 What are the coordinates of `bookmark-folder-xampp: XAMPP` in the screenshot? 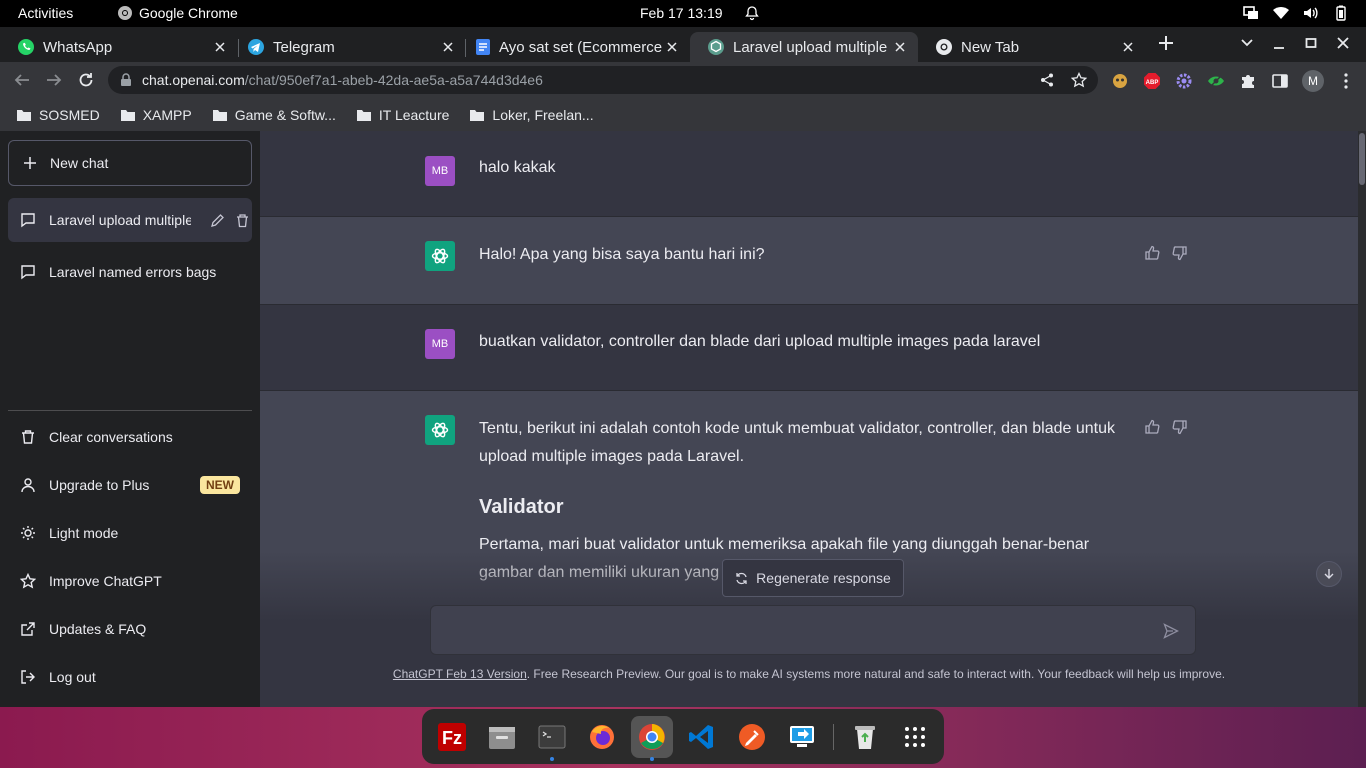 It's located at (156, 115).